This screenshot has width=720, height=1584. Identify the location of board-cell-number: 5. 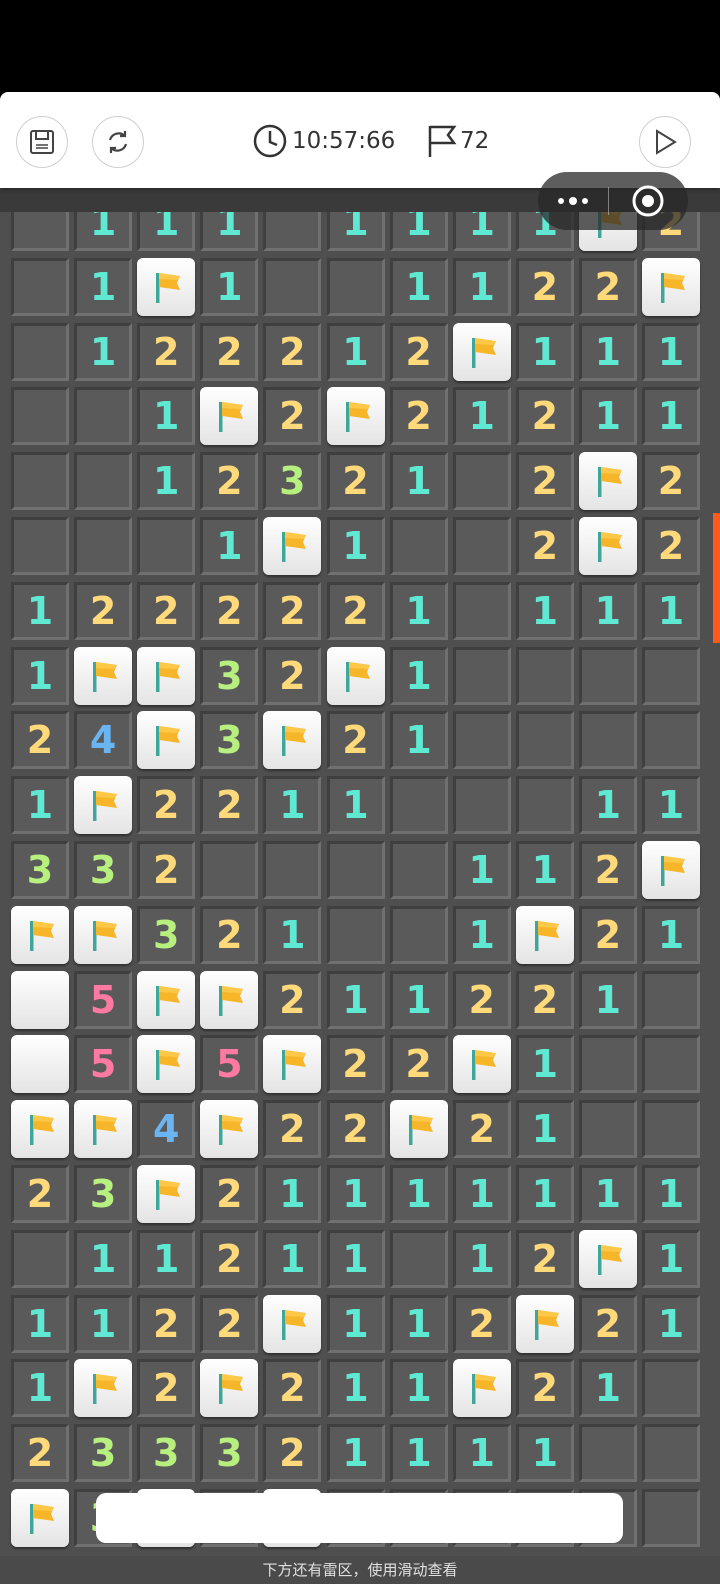
(103, 999).